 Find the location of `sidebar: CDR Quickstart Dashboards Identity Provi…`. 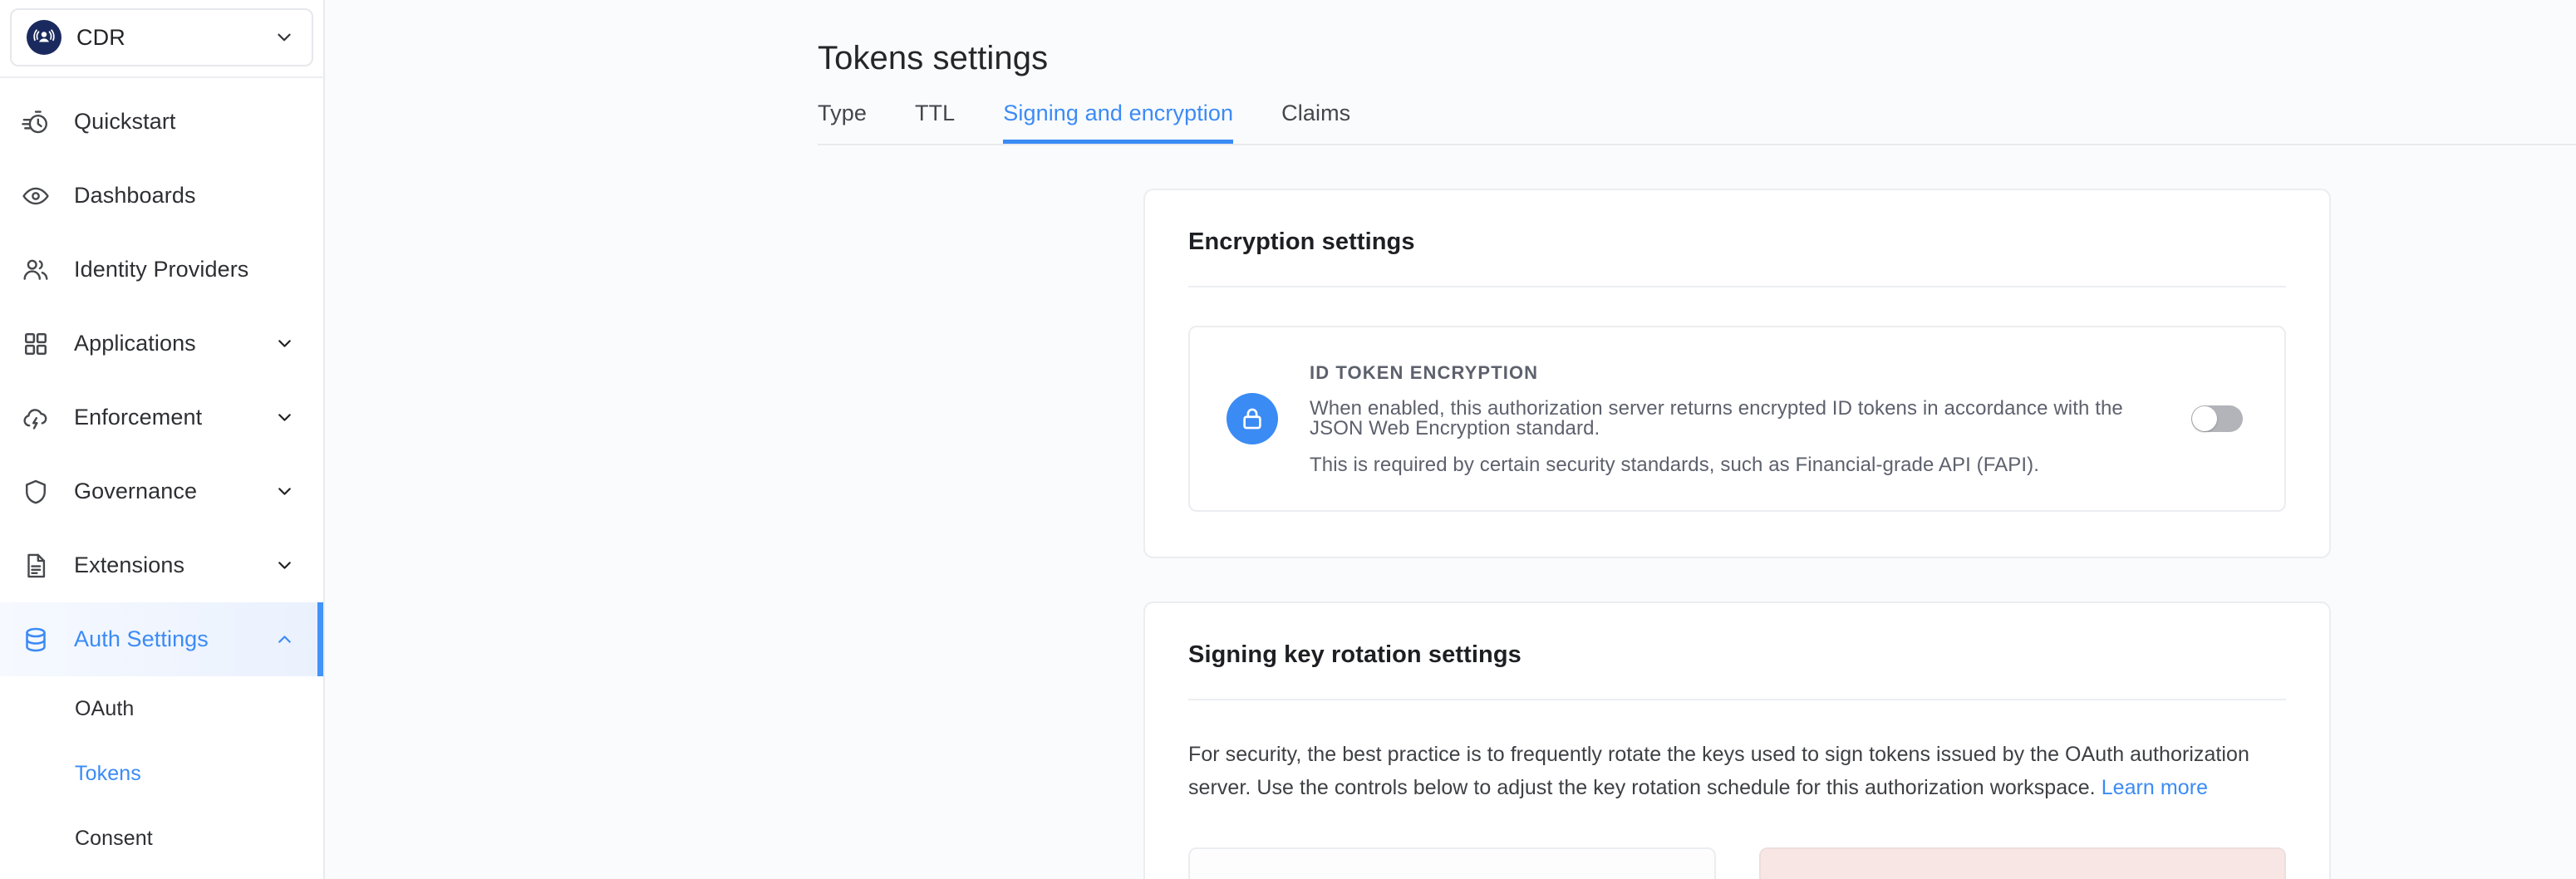

sidebar: CDR Quickstart Dashboards Identity Provi… is located at coordinates (162, 439).